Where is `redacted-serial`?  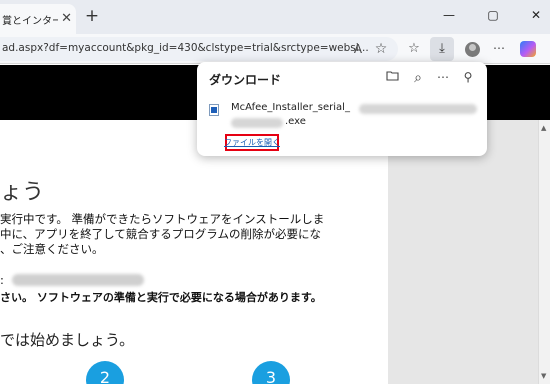
redacted-serial is located at coordinates (78, 280).